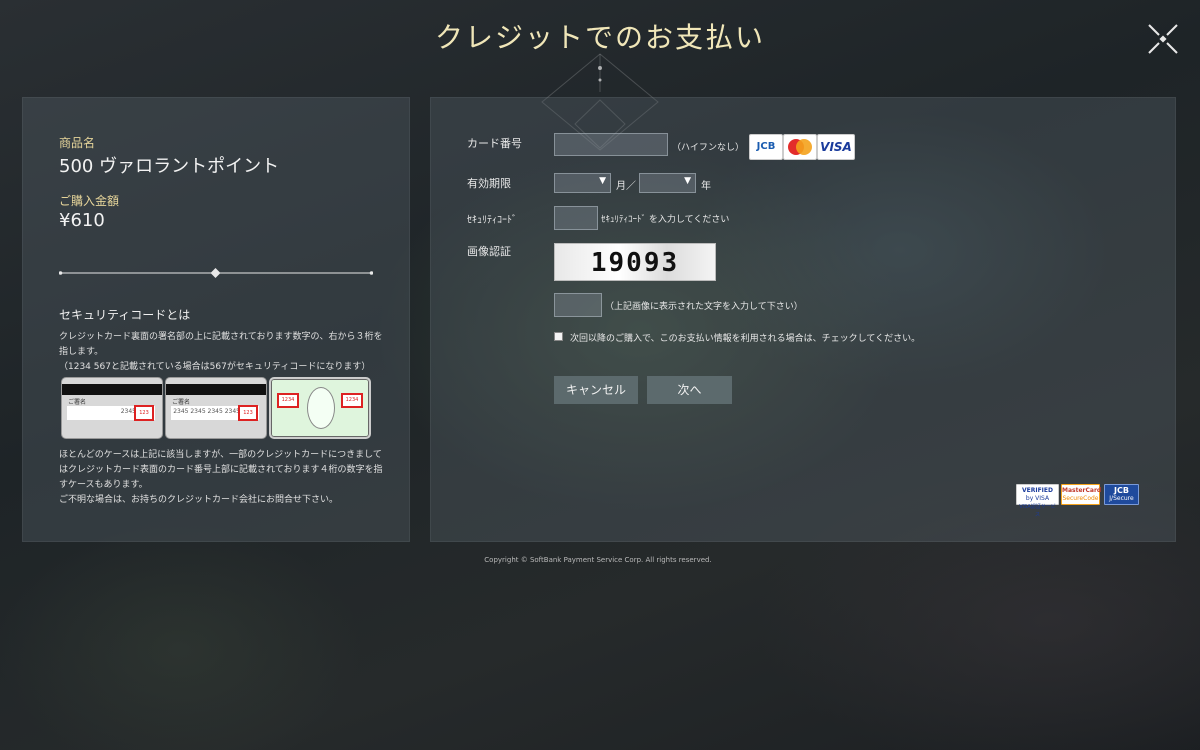  I want to click on close-x-icon, so click(1163, 39).